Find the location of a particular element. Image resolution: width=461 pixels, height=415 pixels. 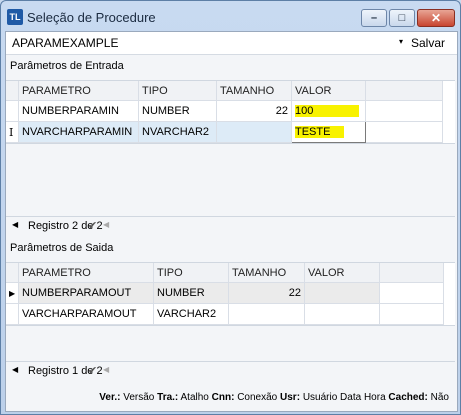

procedure-select: APARAMEXAMPLE ▾ Salvar is located at coordinates (231, 43).